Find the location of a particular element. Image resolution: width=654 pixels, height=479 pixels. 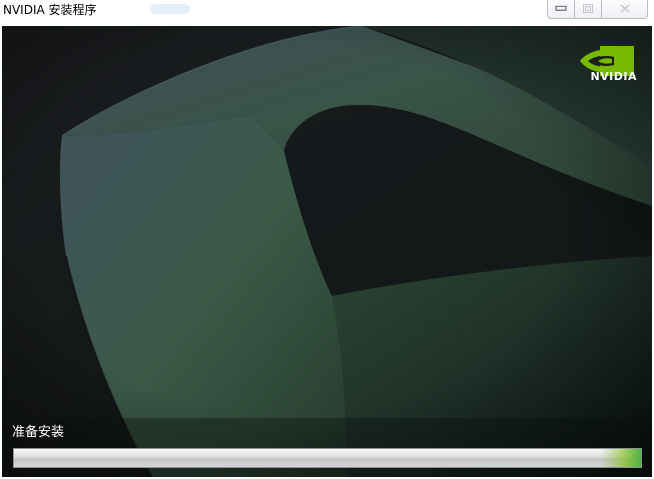

status-text: 准备安装 is located at coordinates (38, 432).